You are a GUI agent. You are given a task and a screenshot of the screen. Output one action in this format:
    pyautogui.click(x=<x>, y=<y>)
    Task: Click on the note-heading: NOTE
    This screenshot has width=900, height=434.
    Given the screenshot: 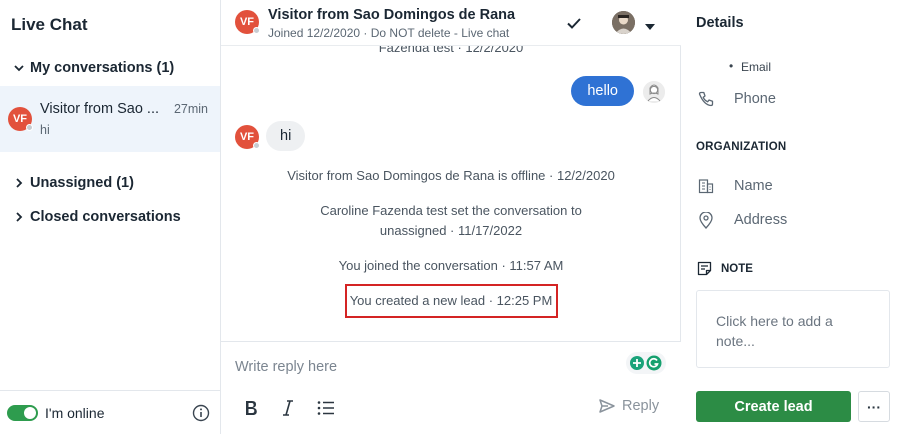 What is the action you would take?
    pyautogui.click(x=725, y=268)
    